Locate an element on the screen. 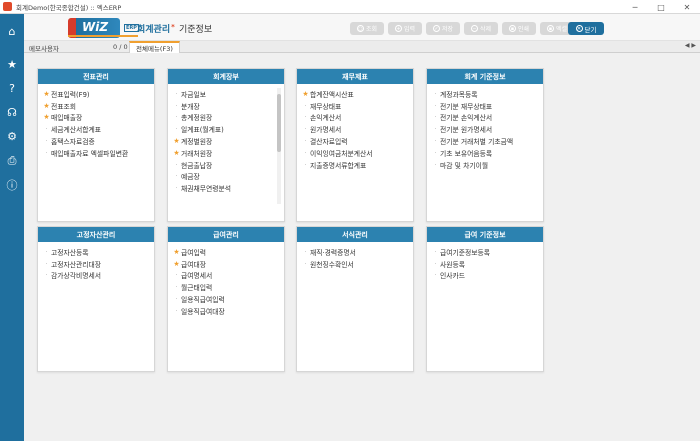 The width and height of the screenshot is (700, 441). menu-item: · 사원등록 is located at coordinates (485, 264).